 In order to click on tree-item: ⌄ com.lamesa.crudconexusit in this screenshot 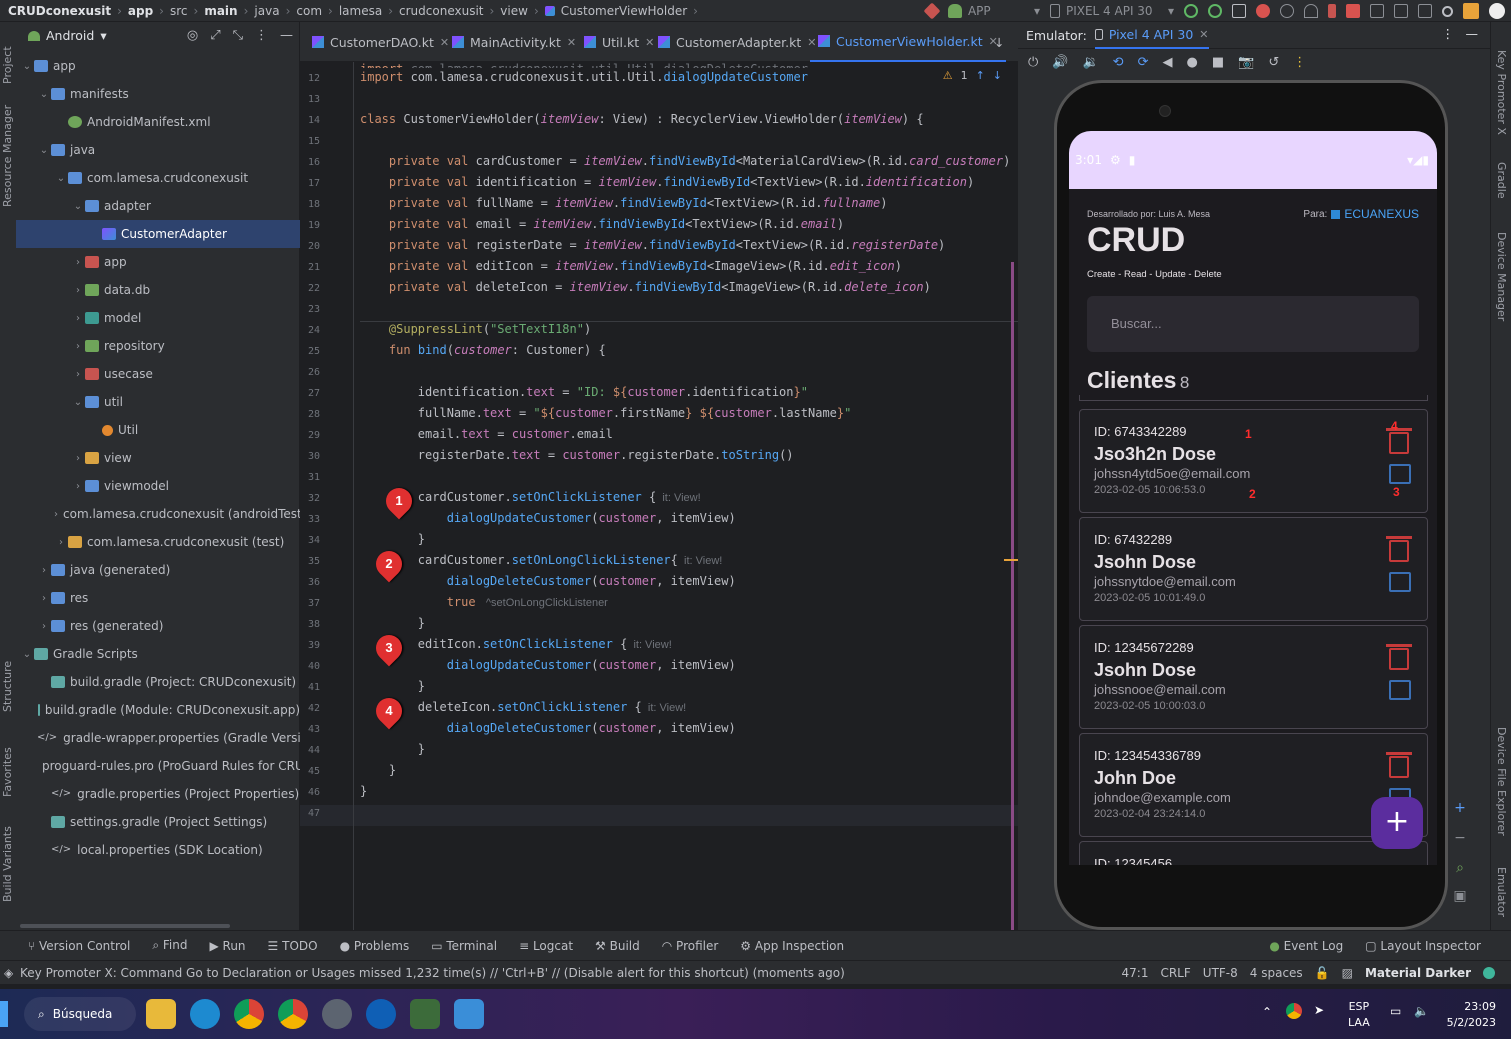, I will do `click(158, 178)`.